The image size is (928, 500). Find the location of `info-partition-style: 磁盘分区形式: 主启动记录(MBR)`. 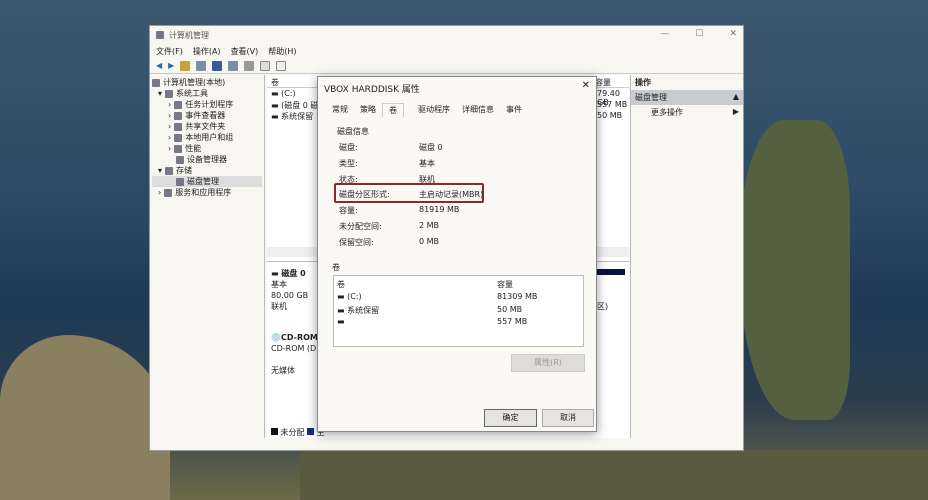

info-partition-style: 磁盘分区形式: 主启动记录(MBR) is located at coordinates (411, 194).